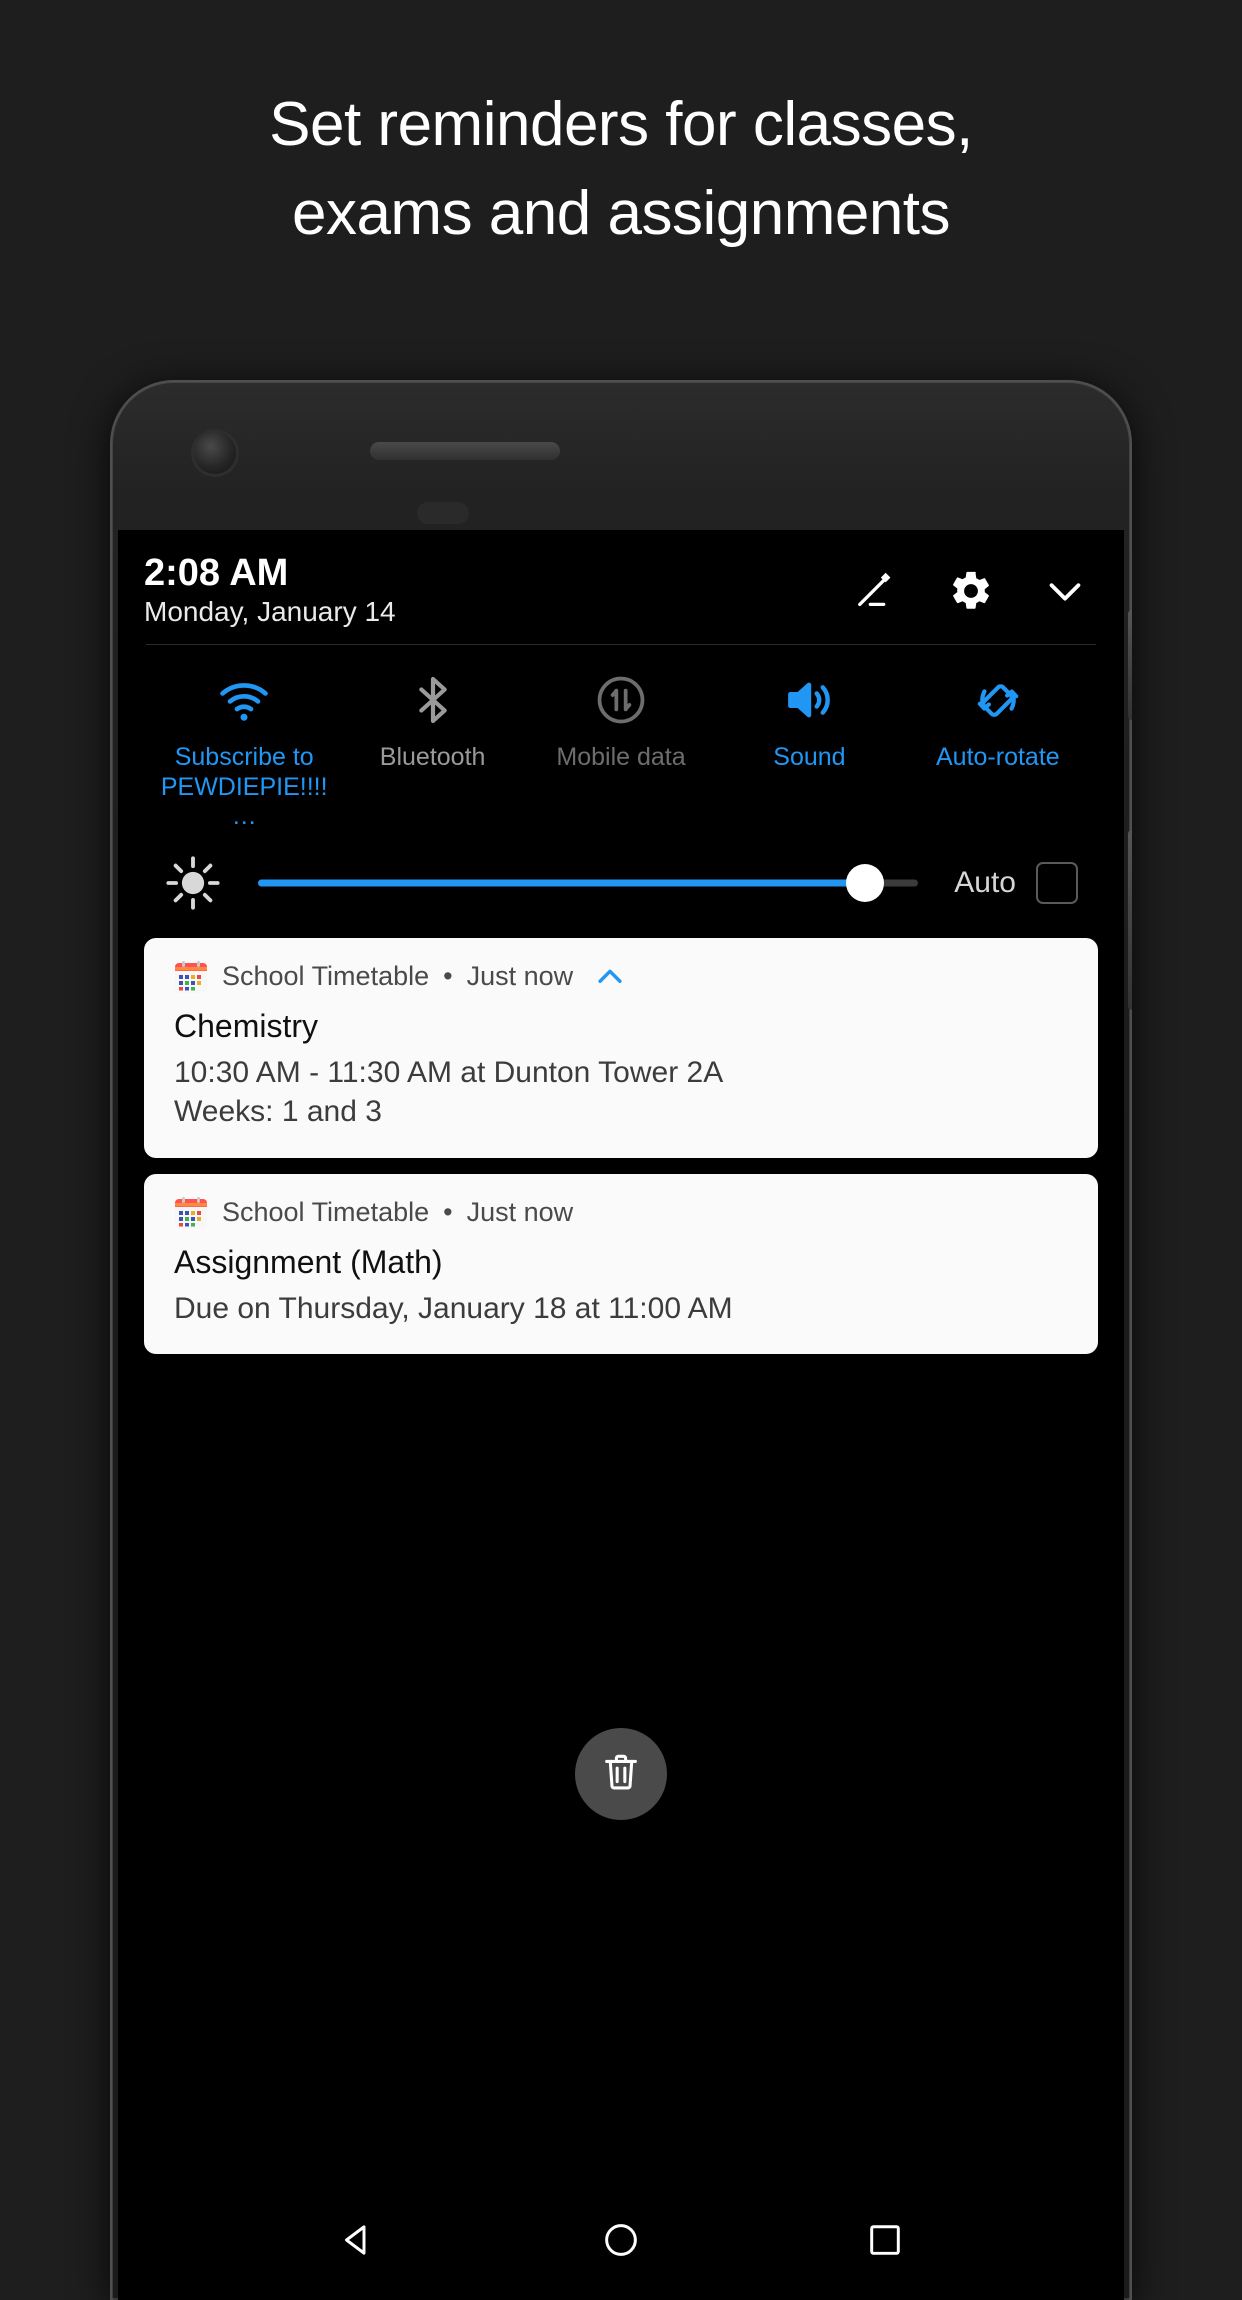 The width and height of the screenshot is (1242, 2300). I want to click on shade-header-icons, so click(976, 584).